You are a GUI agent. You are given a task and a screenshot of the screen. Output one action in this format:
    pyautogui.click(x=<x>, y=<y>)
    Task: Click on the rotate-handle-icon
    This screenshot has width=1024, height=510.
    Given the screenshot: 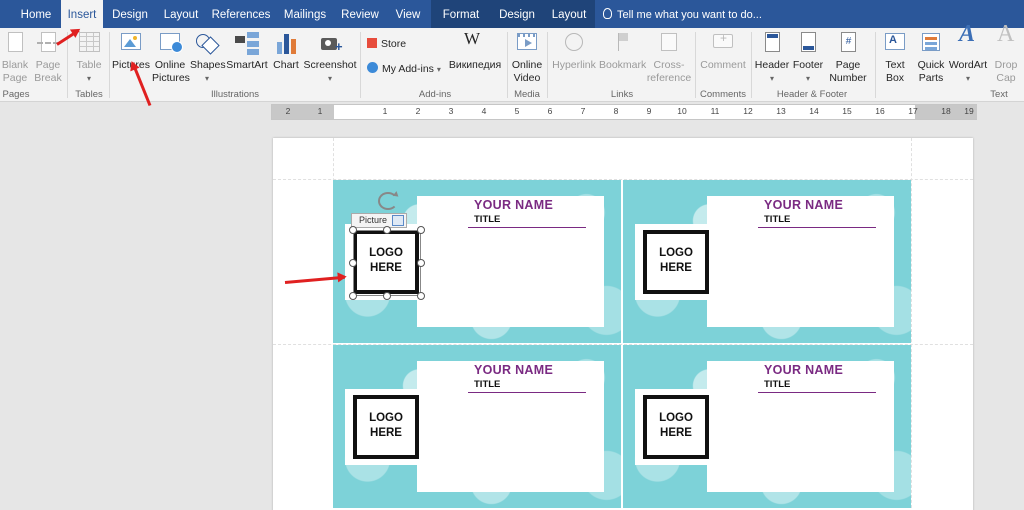 What is the action you would take?
    pyautogui.click(x=388, y=201)
    